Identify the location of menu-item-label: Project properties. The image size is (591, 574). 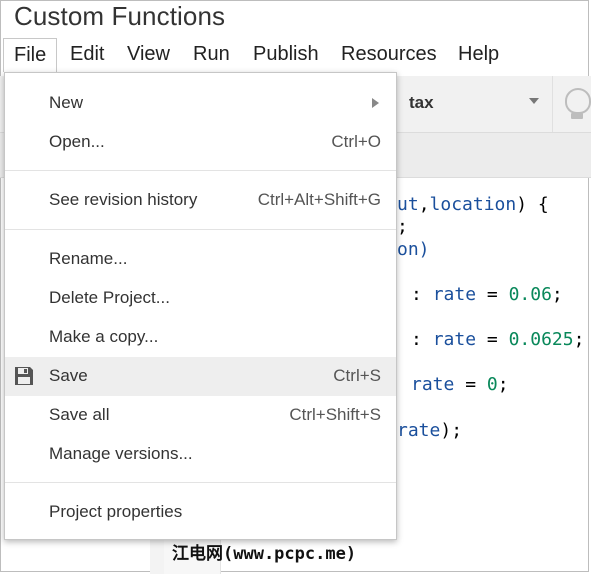
(116, 511).